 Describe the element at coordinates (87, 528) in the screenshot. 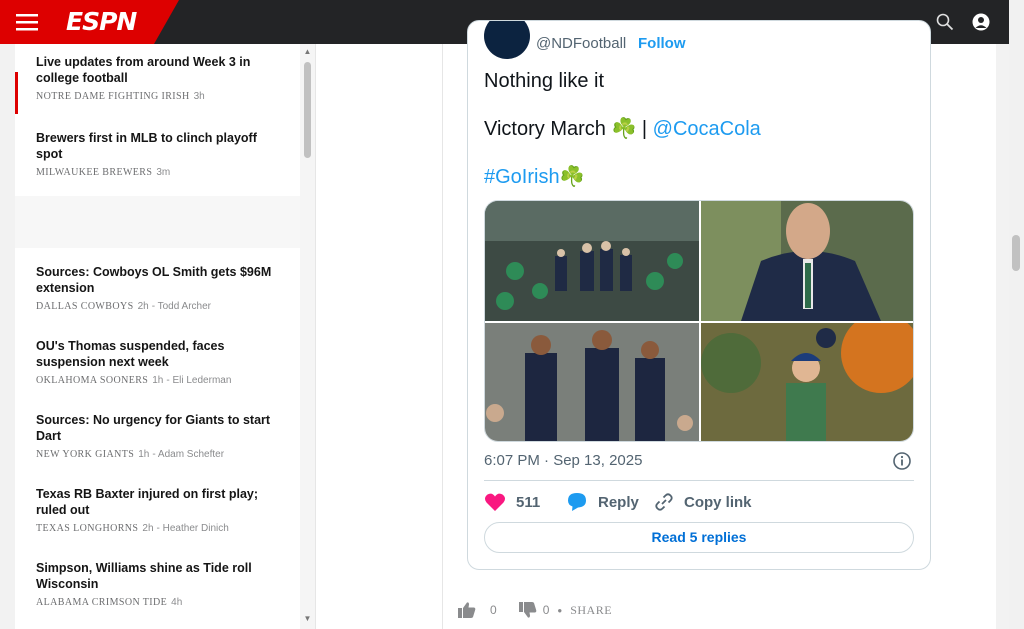

I see `headline-team: Texas Longhorns` at that location.